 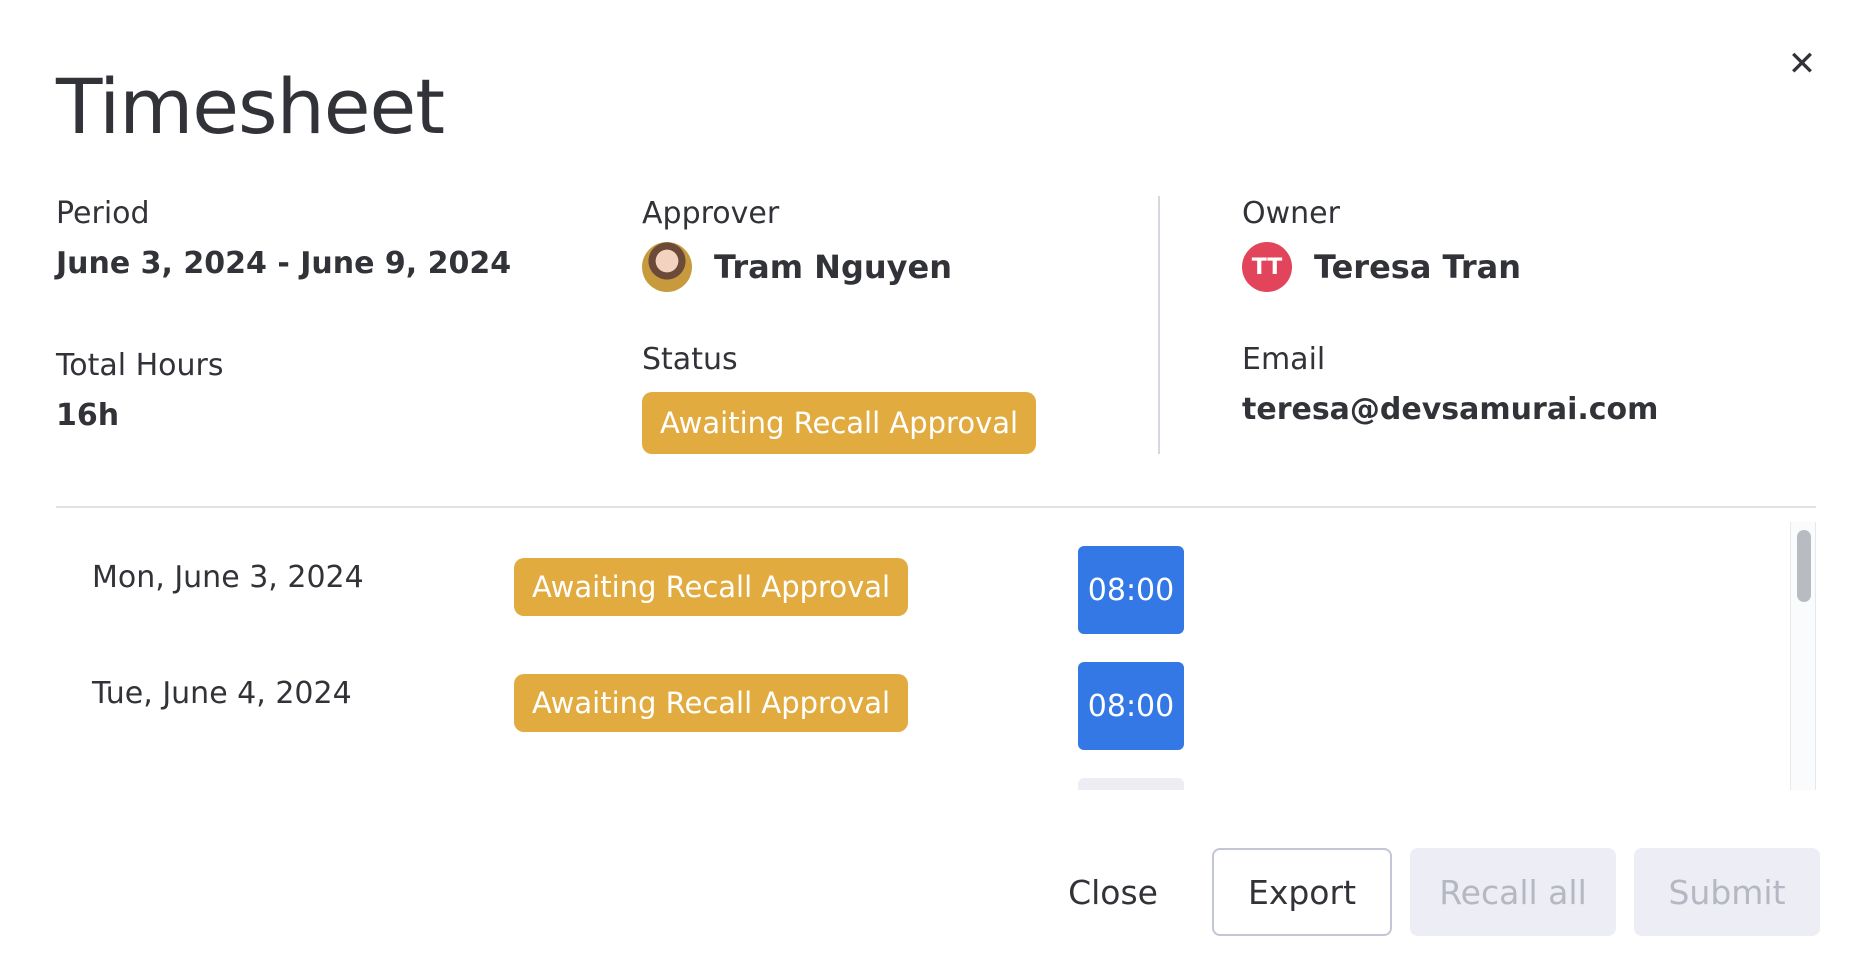 I want to click on status-label: Status, so click(x=690, y=359).